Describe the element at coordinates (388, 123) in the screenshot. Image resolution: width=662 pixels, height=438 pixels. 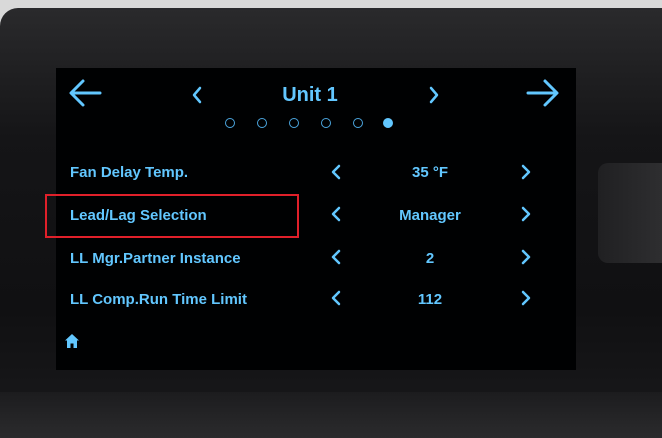
I see `page-dot-active` at that location.